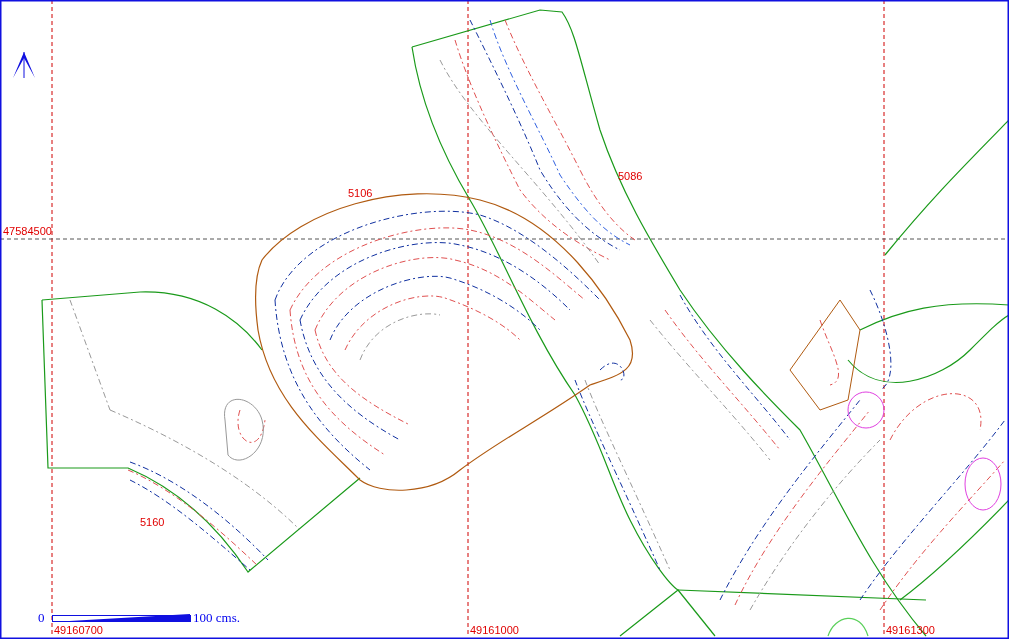 This screenshot has width=1009, height=639. I want to click on scale-bar-icon, so click(121, 618).